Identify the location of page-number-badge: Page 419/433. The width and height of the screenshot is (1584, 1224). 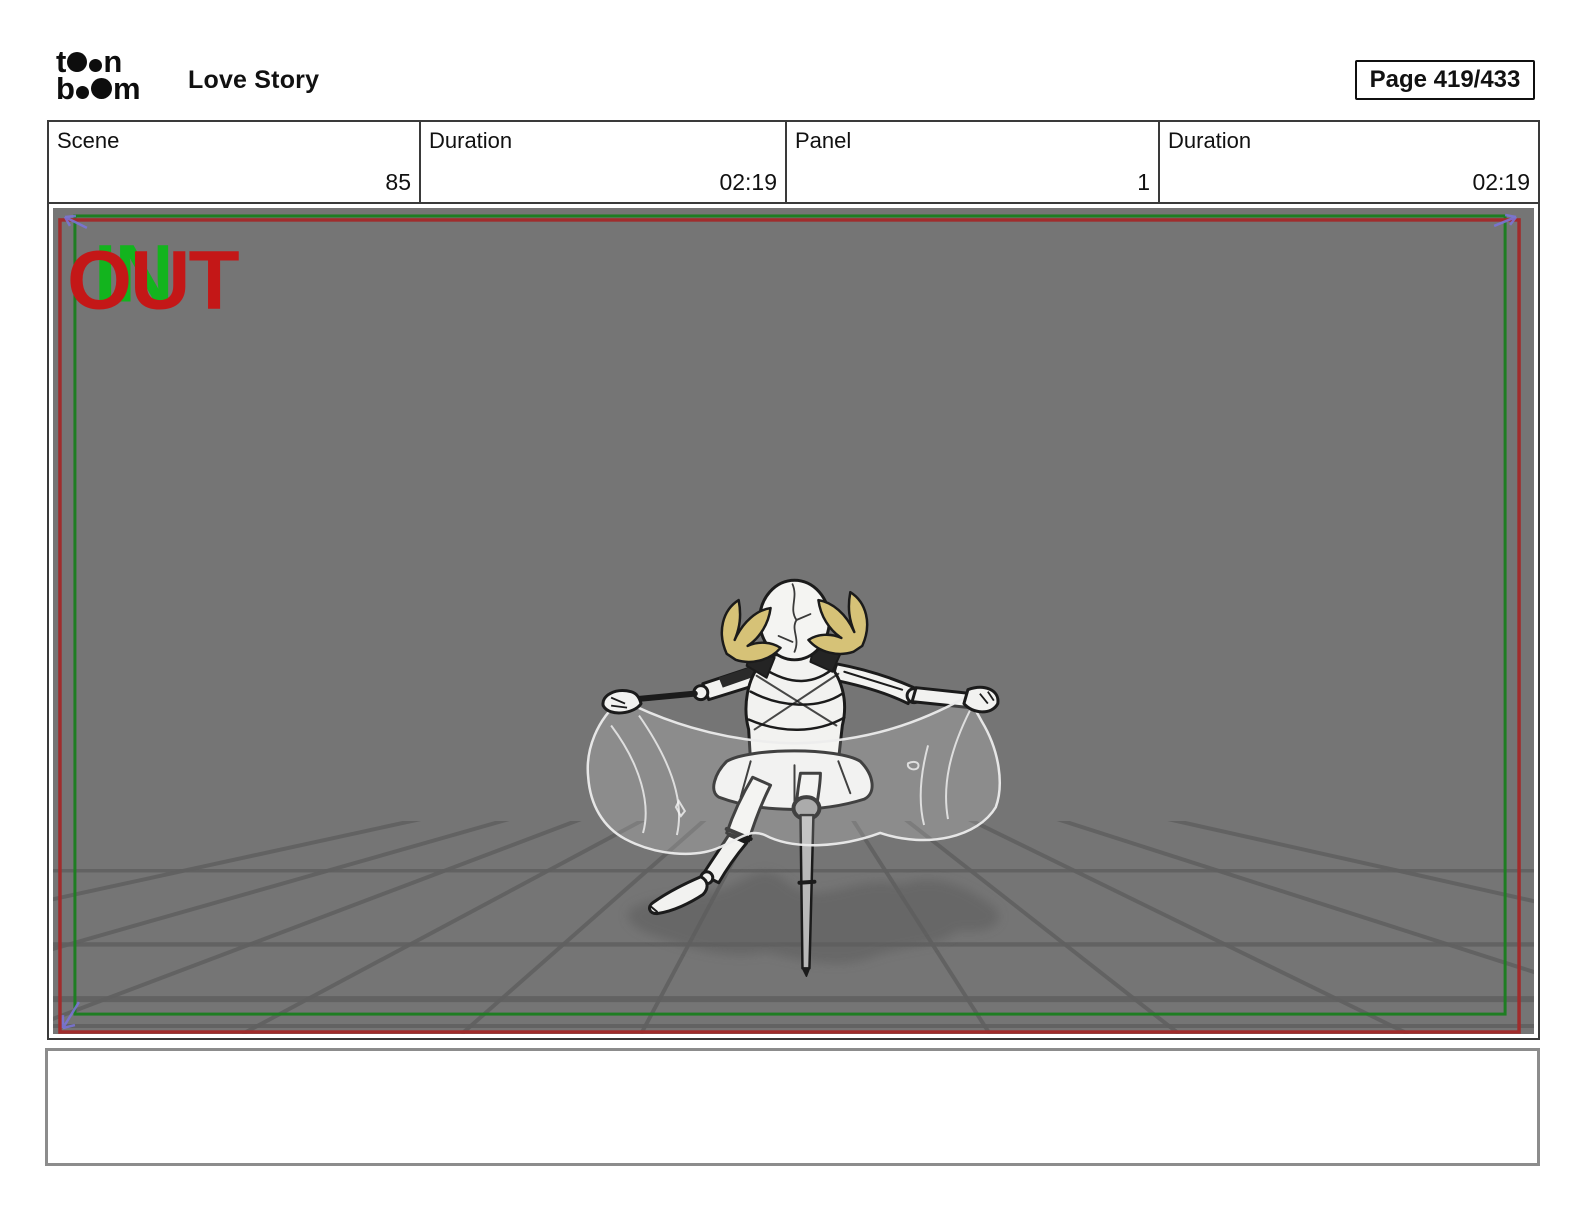
(1445, 80).